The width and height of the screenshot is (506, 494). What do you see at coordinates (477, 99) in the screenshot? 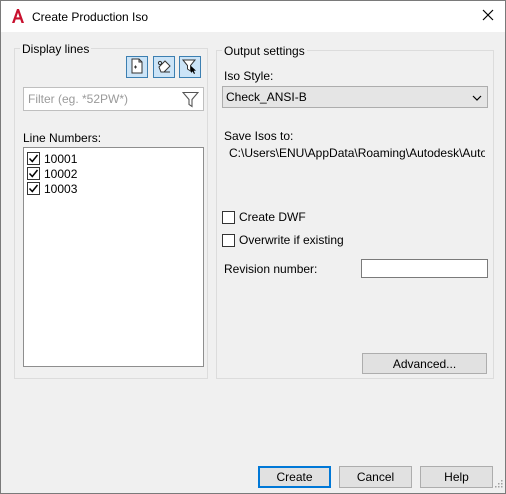
I see `chevron-down-icon` at bounding box center [477, 99].